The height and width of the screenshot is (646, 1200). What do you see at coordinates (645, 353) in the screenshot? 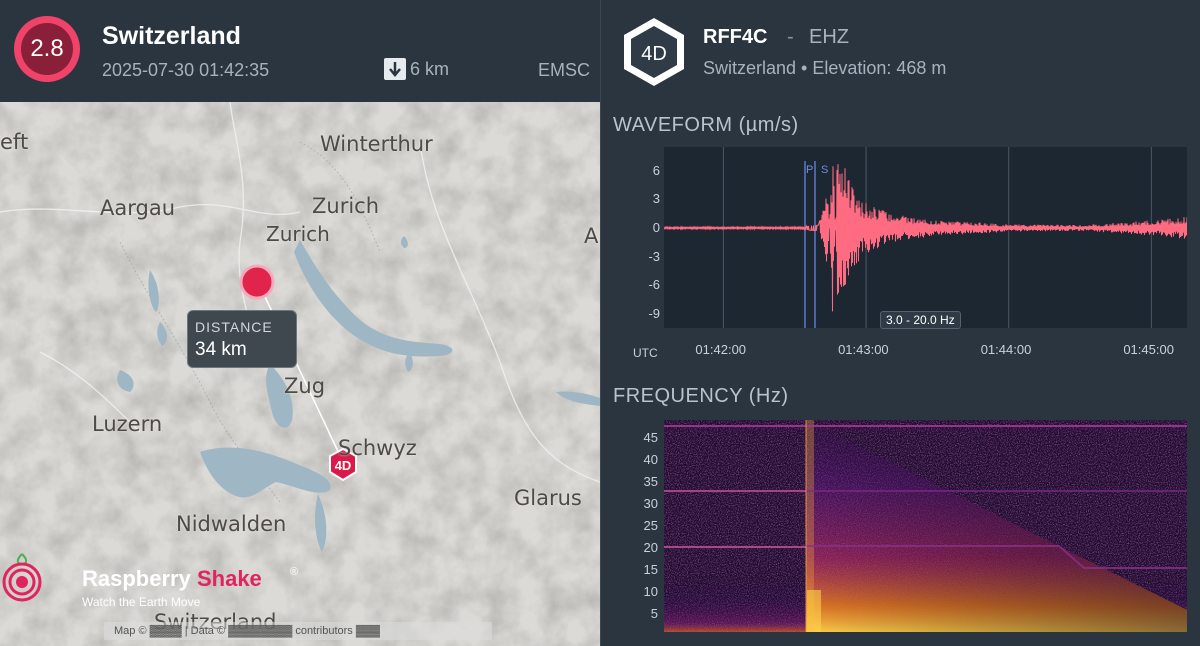
I see `utc-label: UTC` at bounding box center [645, 353].